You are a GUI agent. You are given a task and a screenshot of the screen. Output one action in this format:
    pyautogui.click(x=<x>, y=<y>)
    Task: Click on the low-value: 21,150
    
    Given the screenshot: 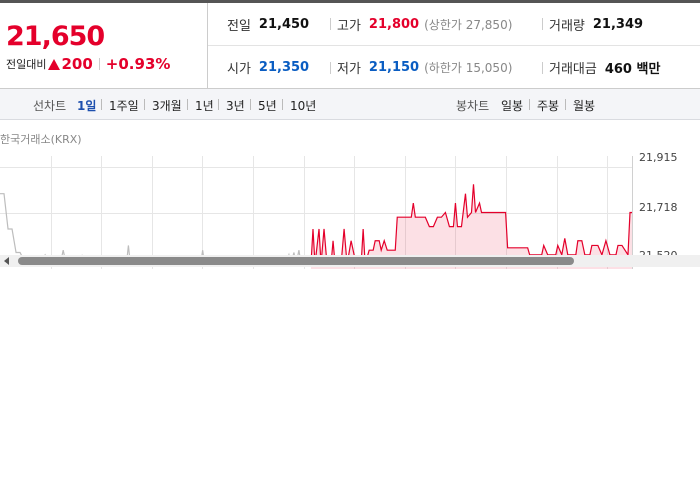 What is the action you would take?
    pyautogui.click(x=394, y=67)
    